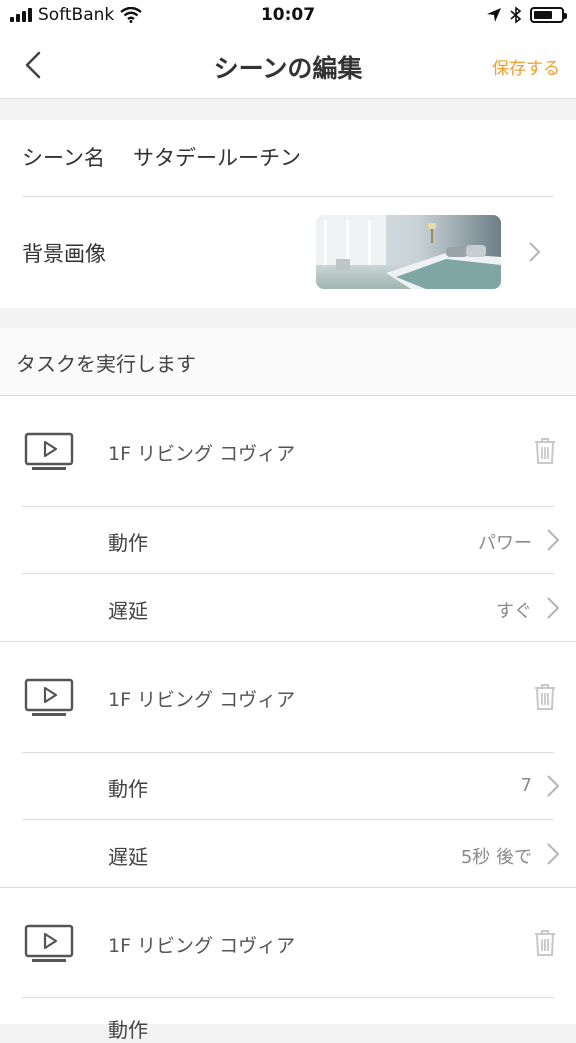  What do you see at coordinates (408, 252) in the screenshot?
I see `background-image-thumbnail` at bounding box center [408, 252].